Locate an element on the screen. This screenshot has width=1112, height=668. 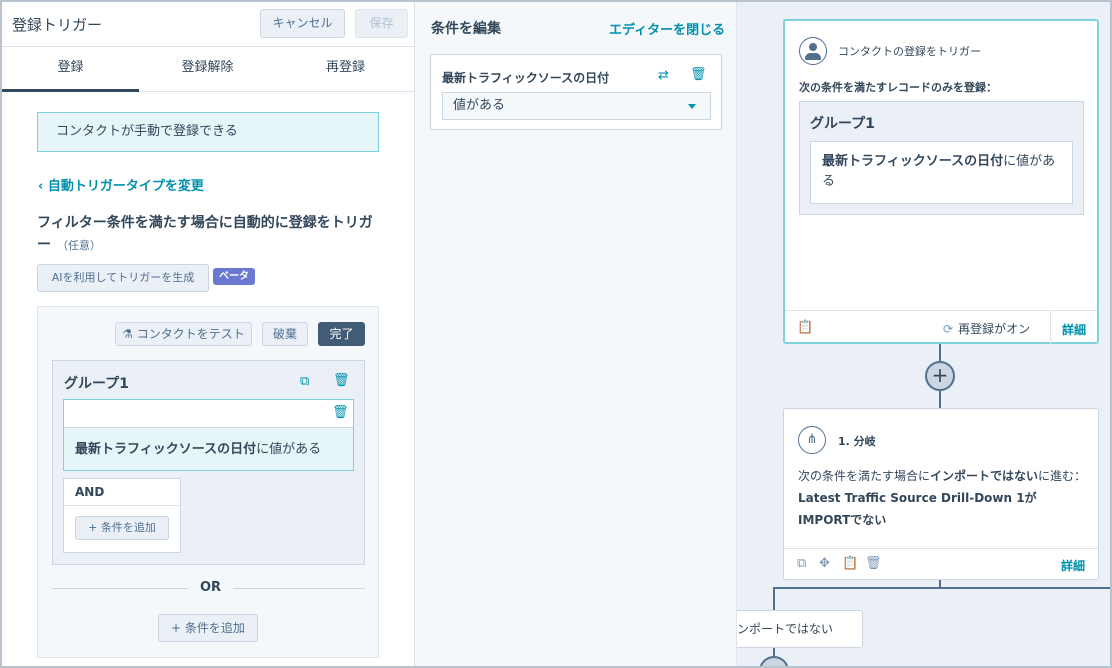
swap-icon: ⇄ is located at coordinates (663, 75).